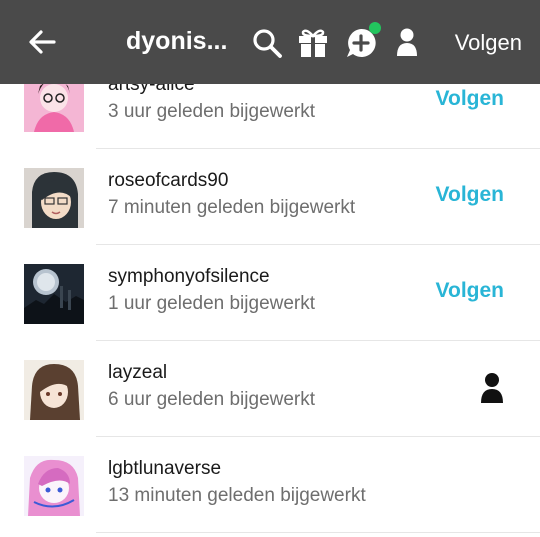 This screenshot has height=537, width=540. I want to click on account-icon, so click(407, 44).